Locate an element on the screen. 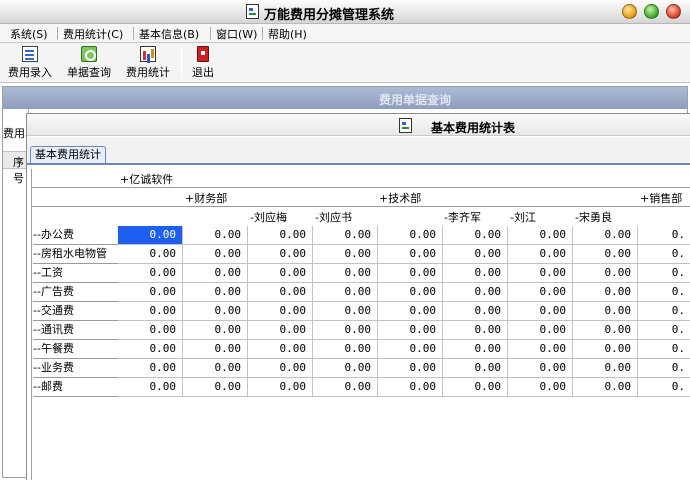 The height and width of the screenshot is (480, 690). minimize-button is located at coordinates (629, 11).